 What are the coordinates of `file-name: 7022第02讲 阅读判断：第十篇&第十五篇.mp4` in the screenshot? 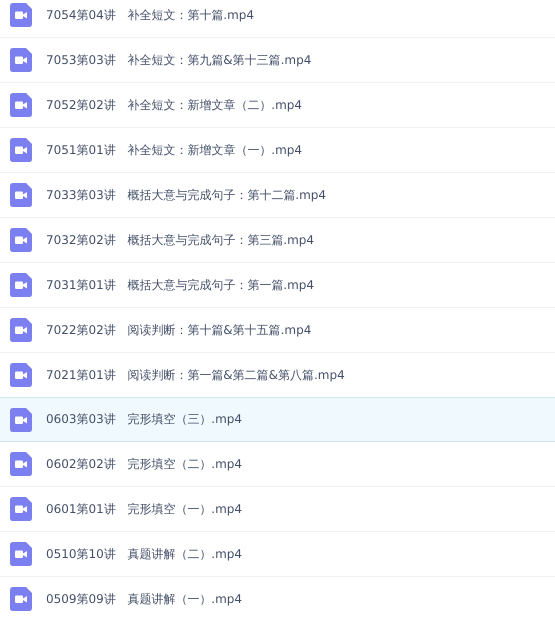 It's located at (179, 330).